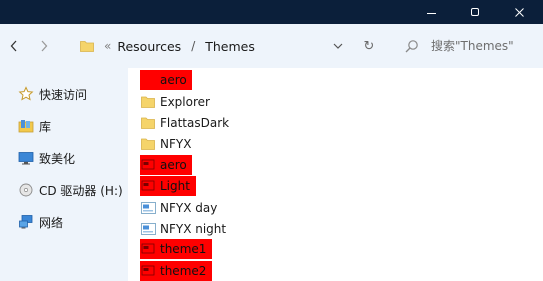  What do you see at coordinates (148, 80) in the screenshot?
I see `redacted-icon` at bounding box center [148, 80].